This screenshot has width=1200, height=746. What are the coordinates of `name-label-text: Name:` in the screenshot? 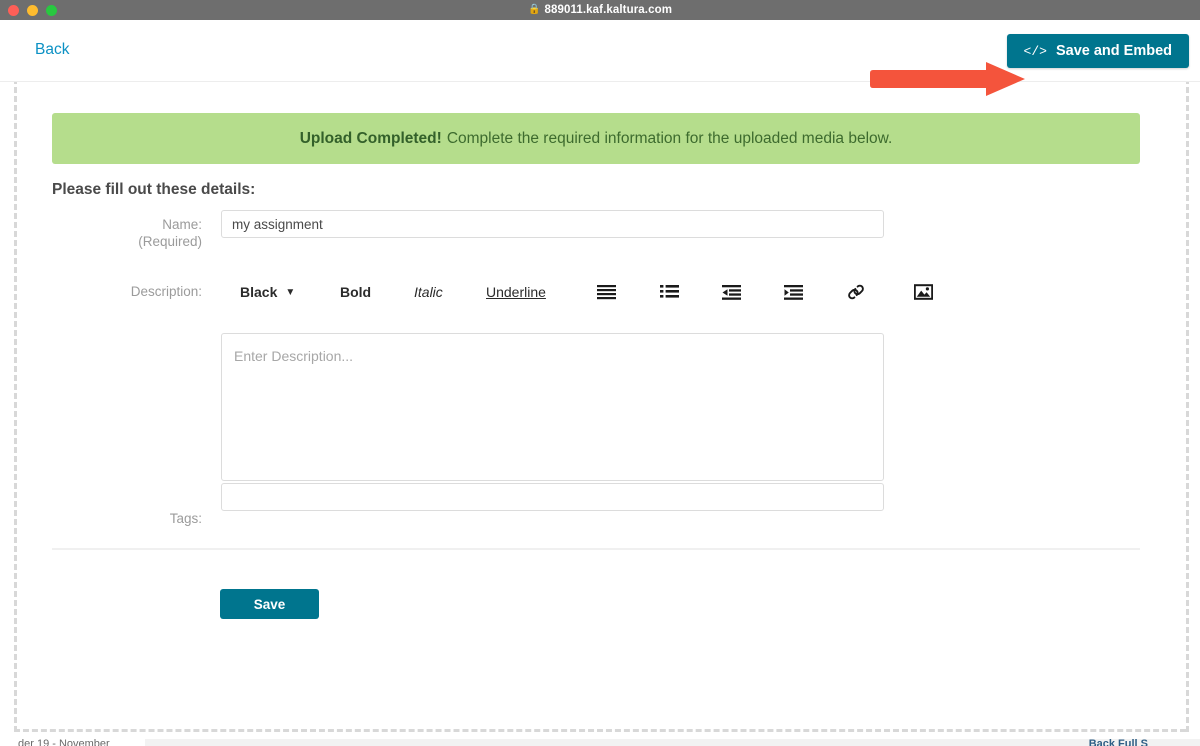 It's located at (182, 224).